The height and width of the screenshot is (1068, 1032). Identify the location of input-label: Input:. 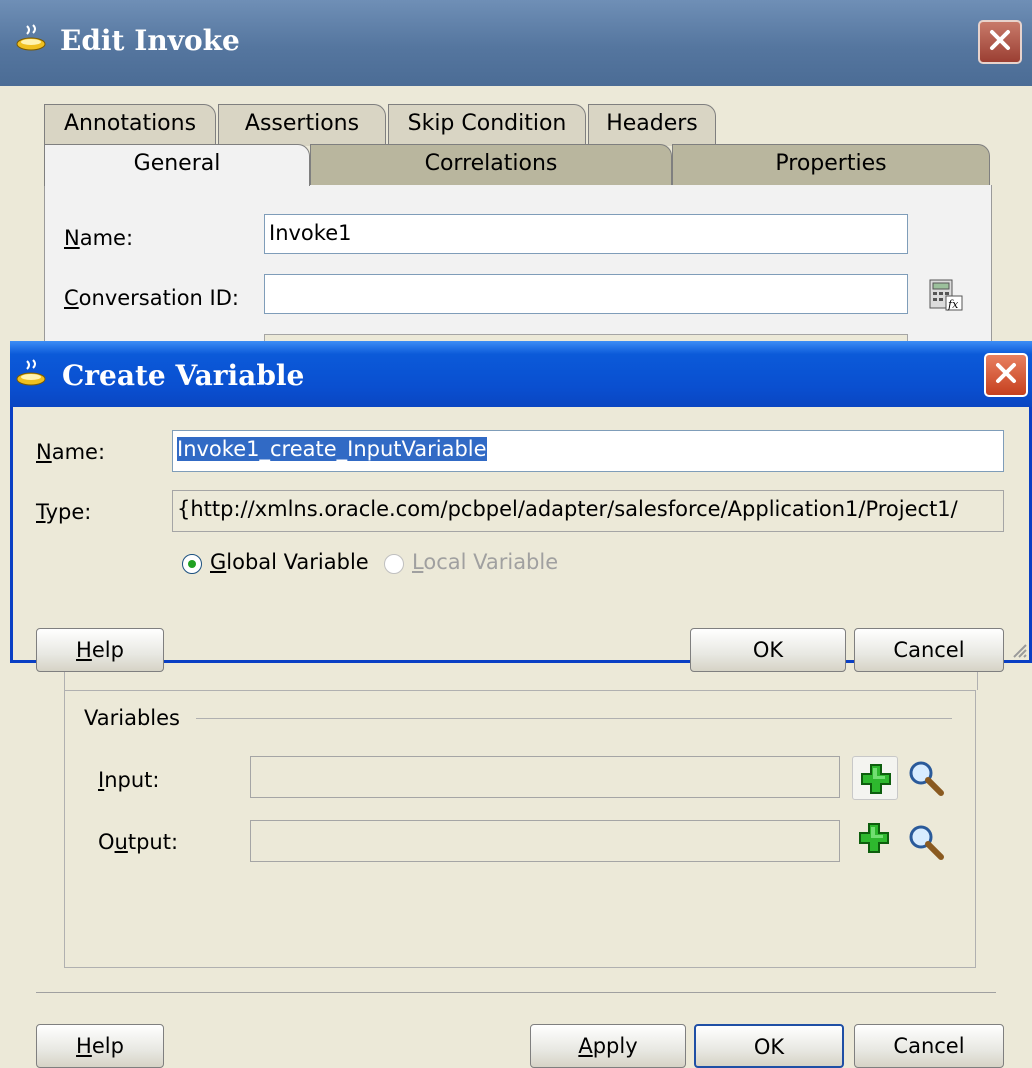
(129, 780).